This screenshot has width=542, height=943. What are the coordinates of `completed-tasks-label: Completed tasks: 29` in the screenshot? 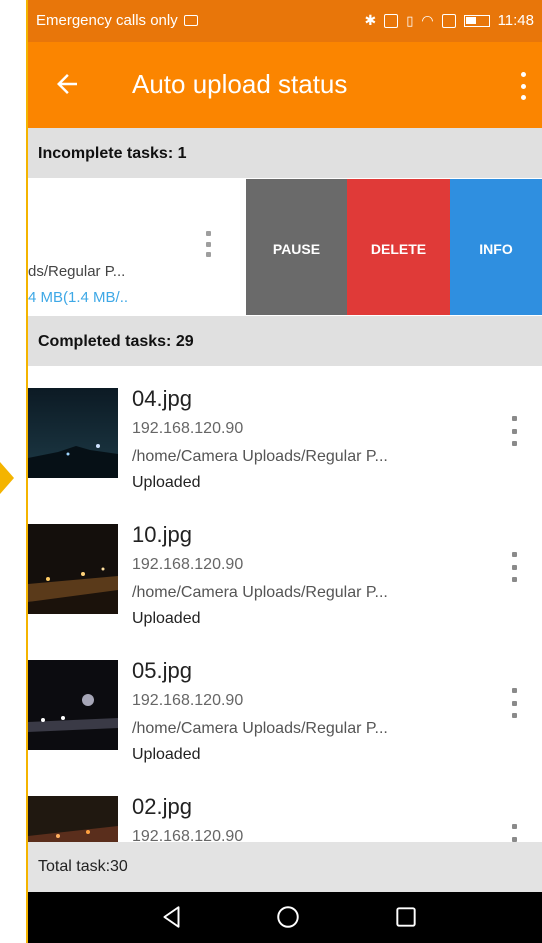 It's located at (116, 341).